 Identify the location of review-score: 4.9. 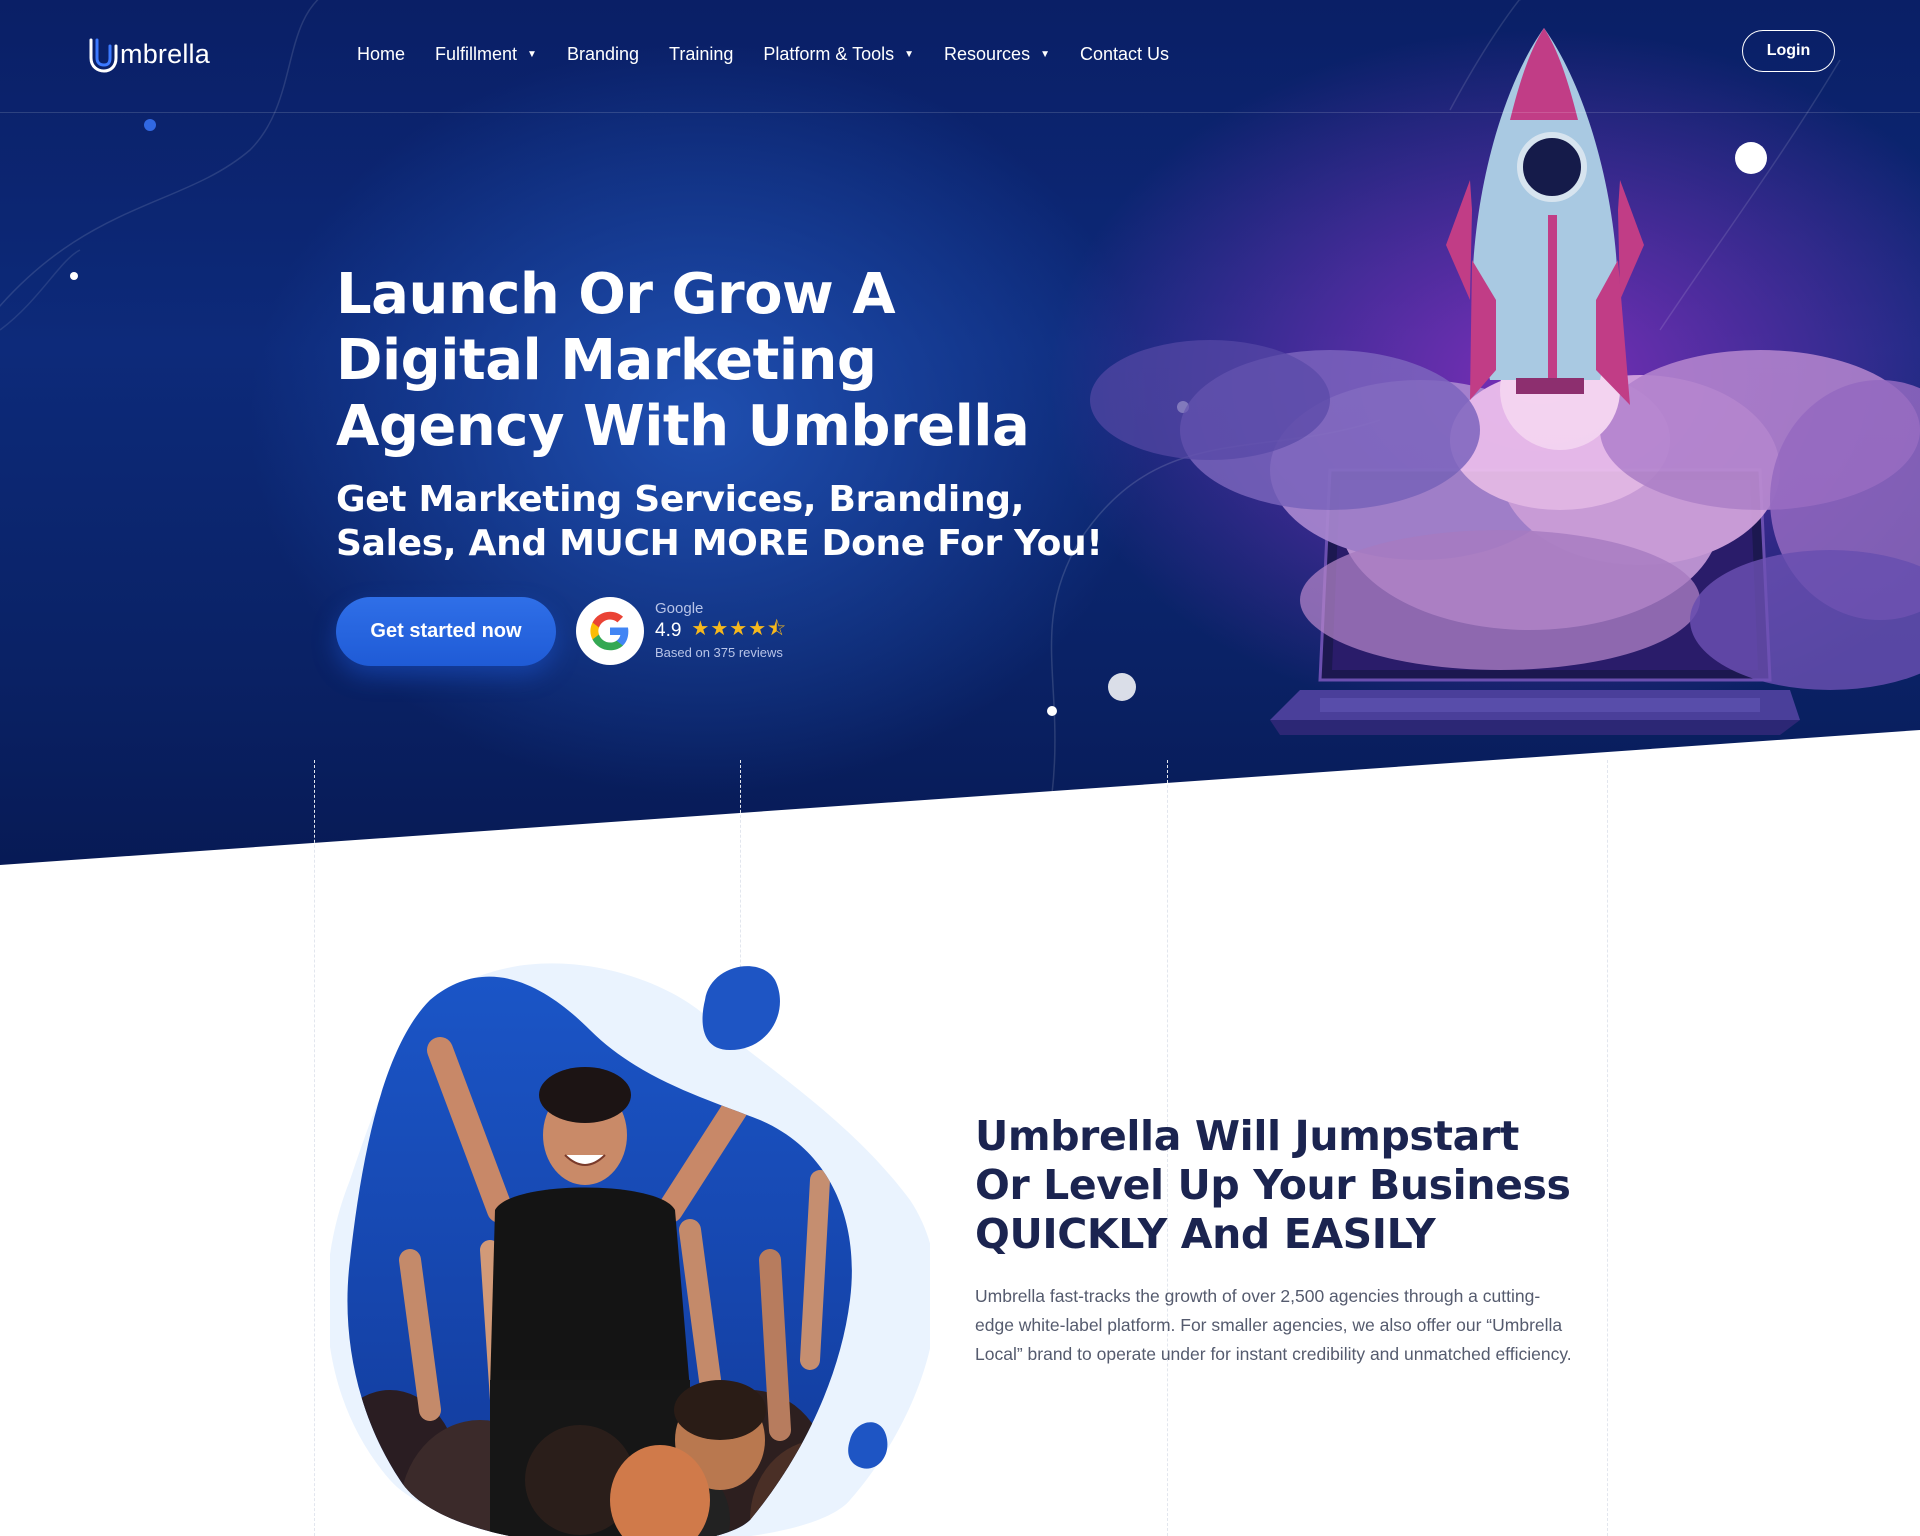
(668, 630).